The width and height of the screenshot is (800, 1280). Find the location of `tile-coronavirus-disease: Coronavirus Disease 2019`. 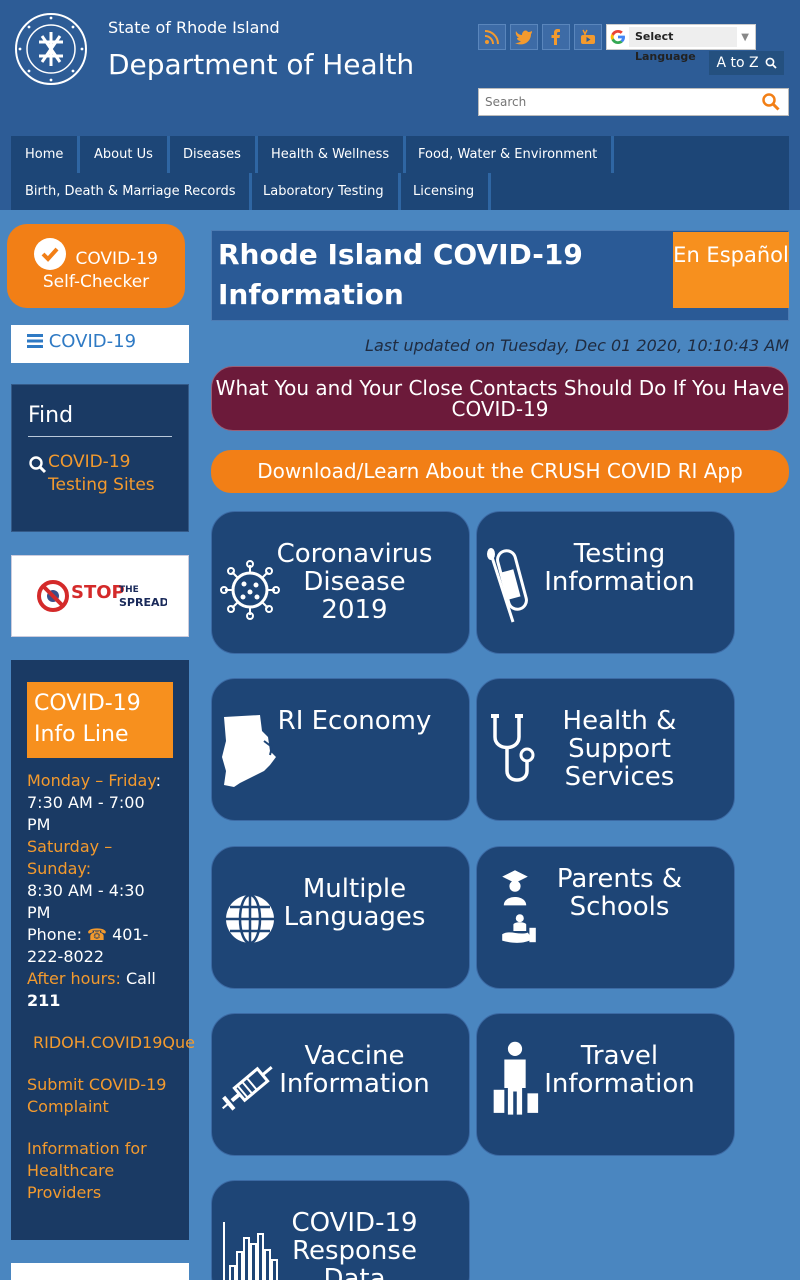

tile-coronavirus-disease: Coronavirus Disease 2019 is located at coordinates (340, 582).